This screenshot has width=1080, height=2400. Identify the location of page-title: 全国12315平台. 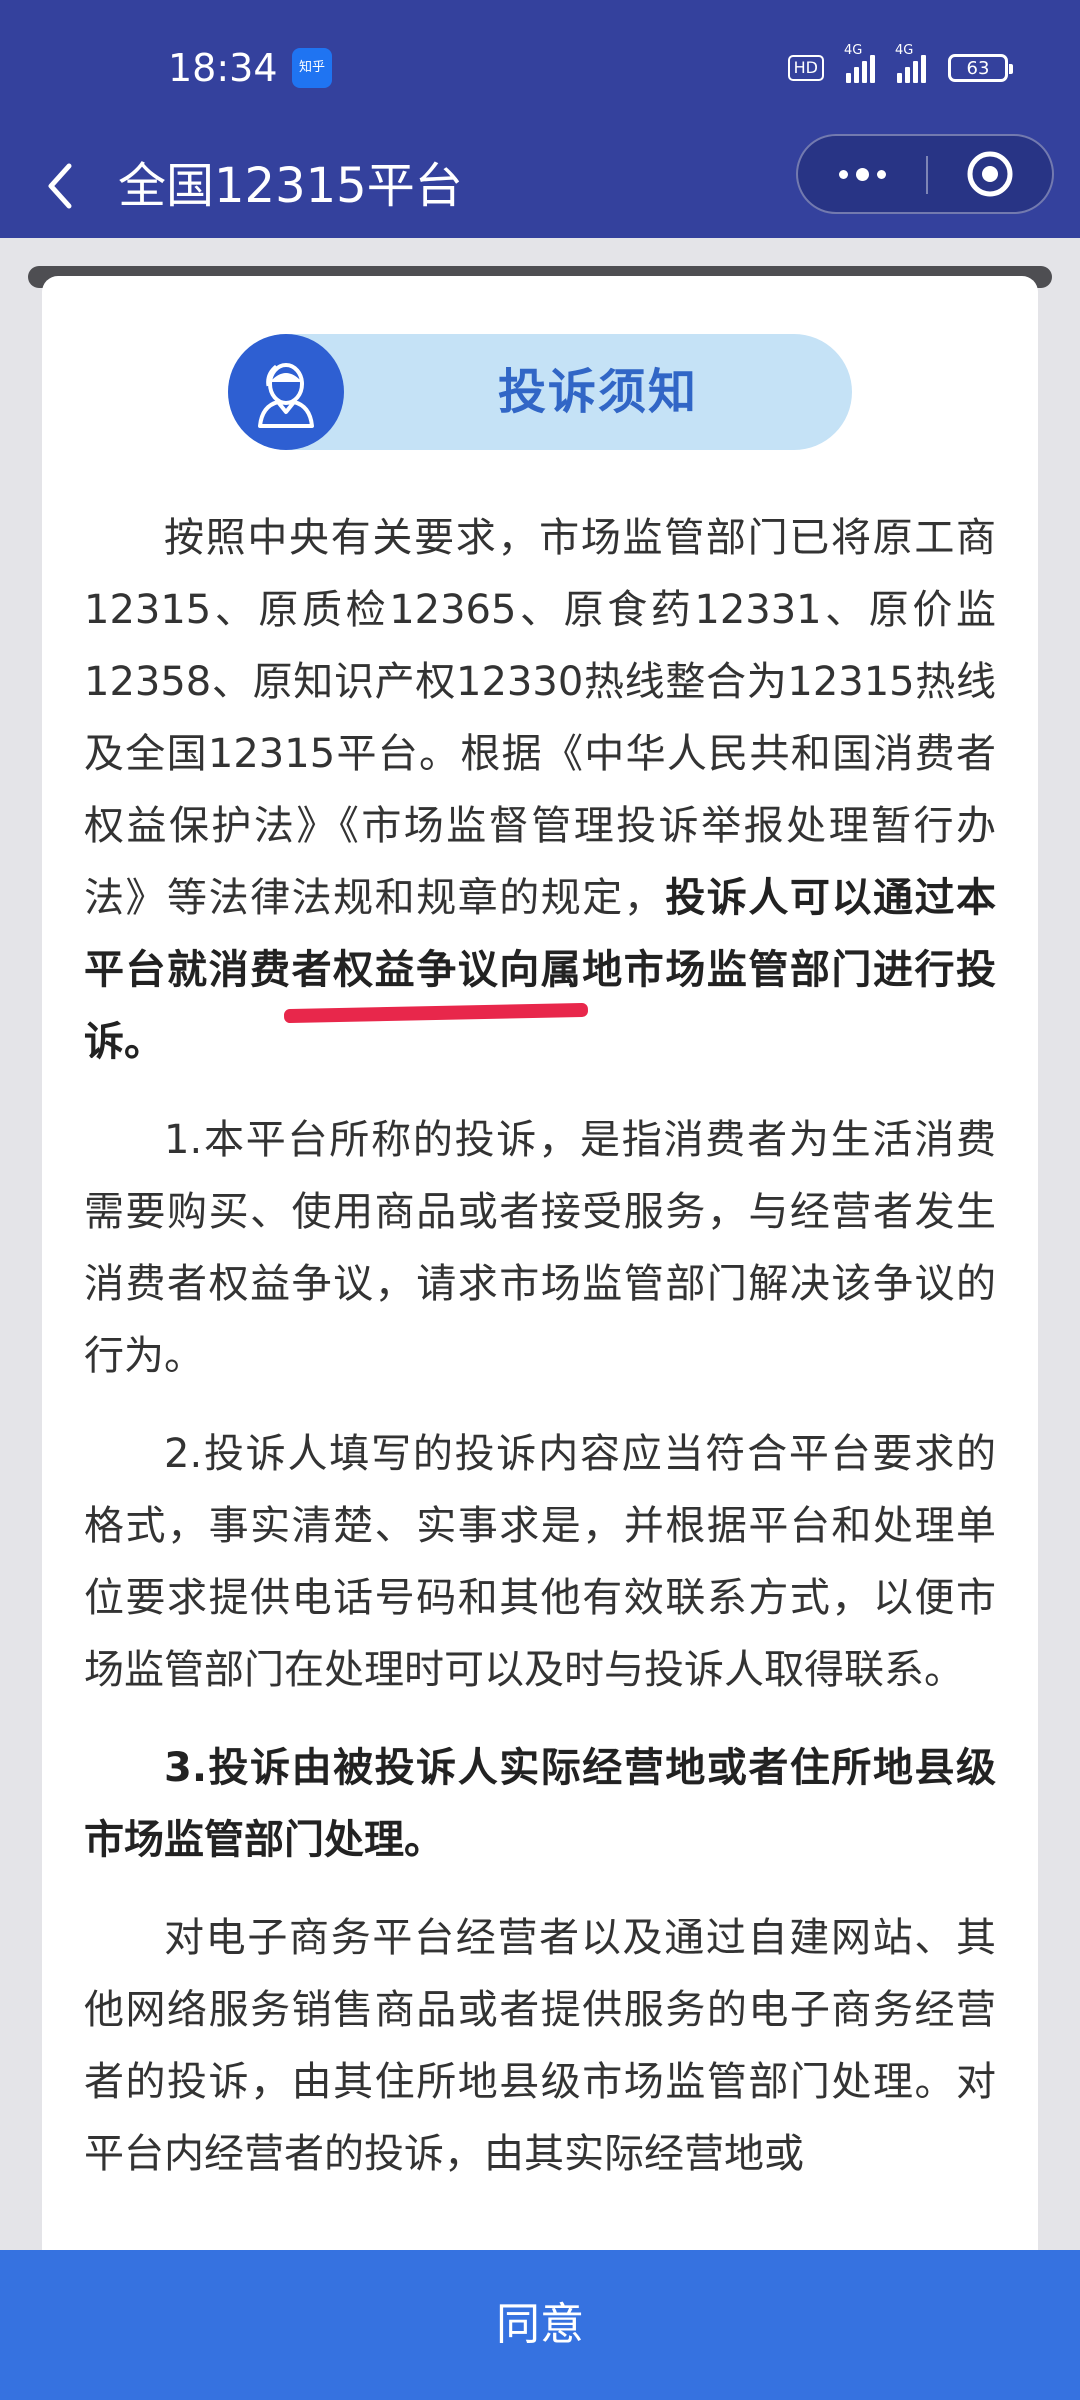
(290, 186).